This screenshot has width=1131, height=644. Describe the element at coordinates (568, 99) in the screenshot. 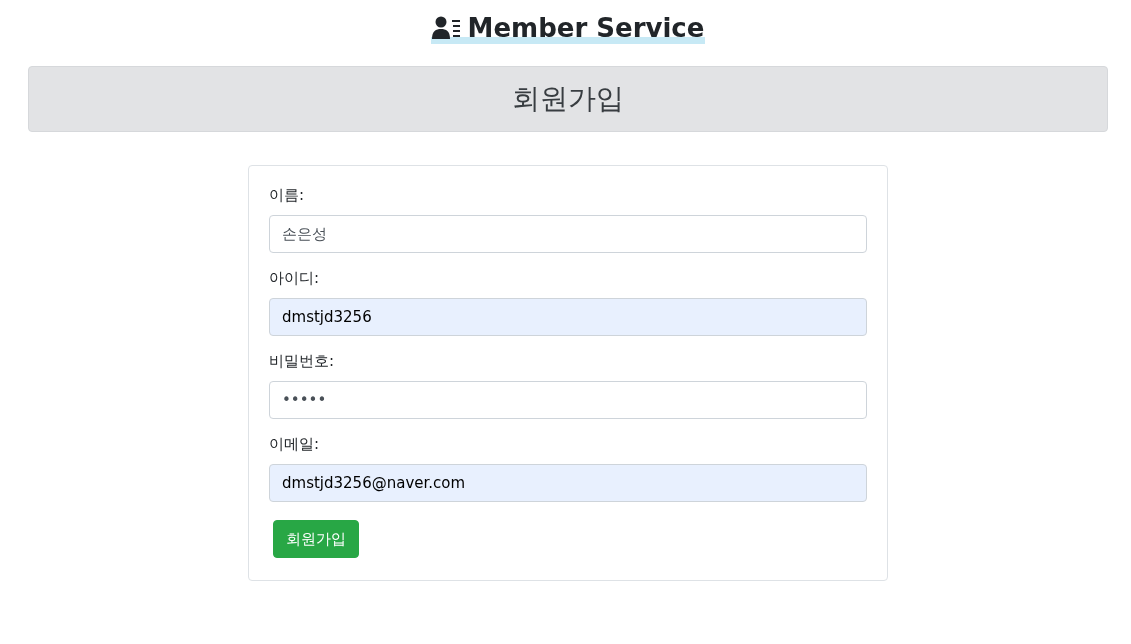

I see `banner-title: 회원가입` at that location.